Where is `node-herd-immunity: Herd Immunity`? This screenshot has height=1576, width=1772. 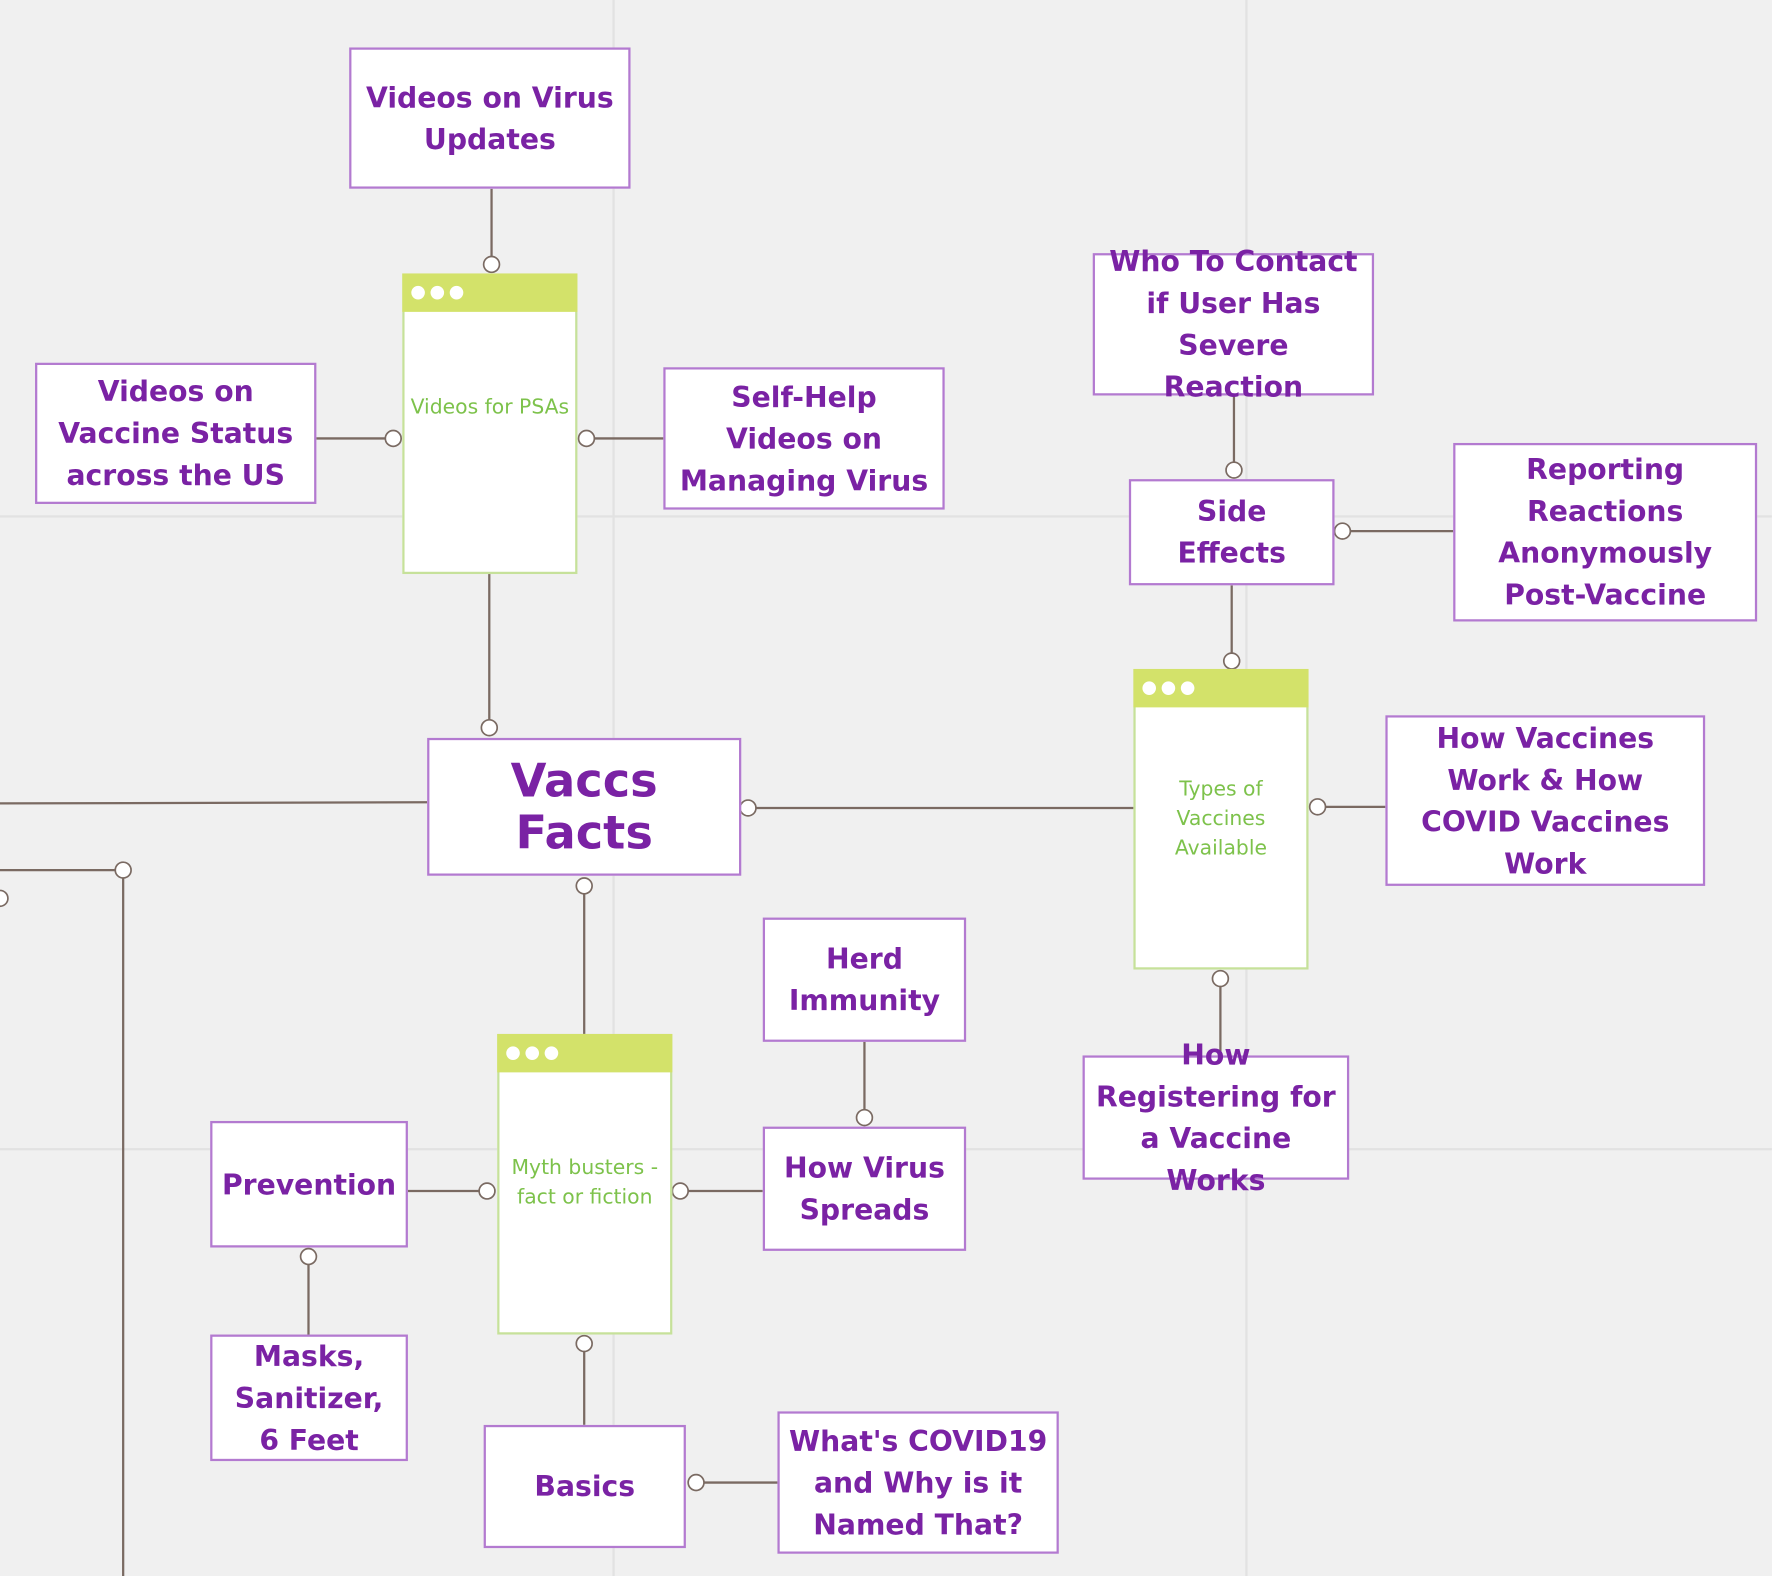
node-herd-immunity: Herd Immunity is located at coordinates (864, 979).